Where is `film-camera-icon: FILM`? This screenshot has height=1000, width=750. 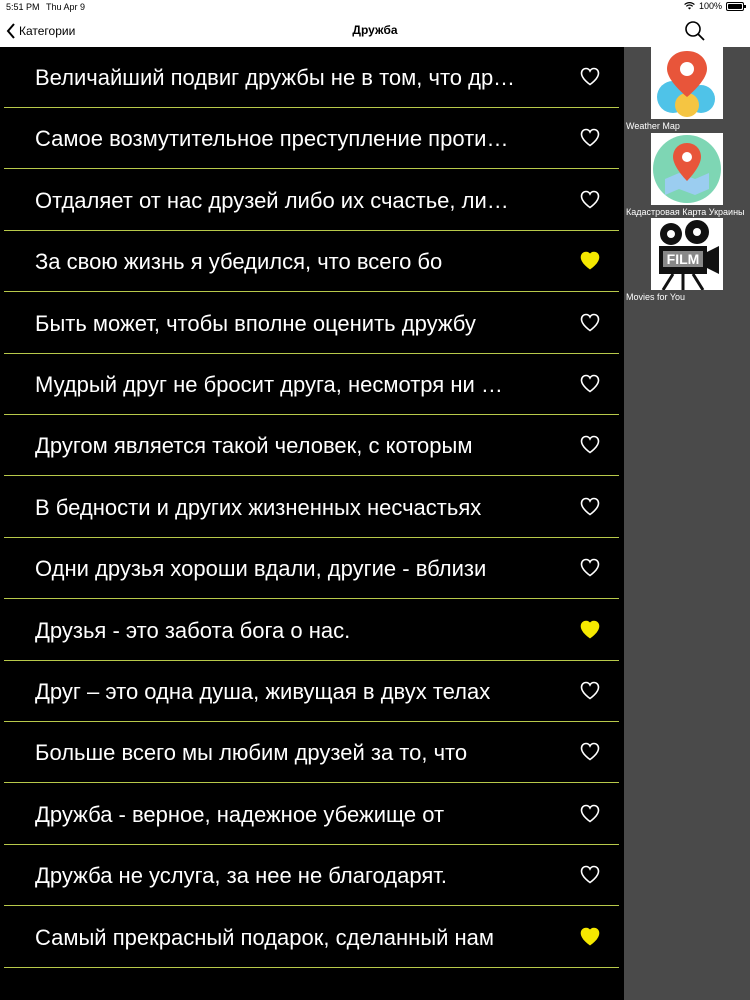 film-camera-icon: FILM is located at coordinates (687, 254).